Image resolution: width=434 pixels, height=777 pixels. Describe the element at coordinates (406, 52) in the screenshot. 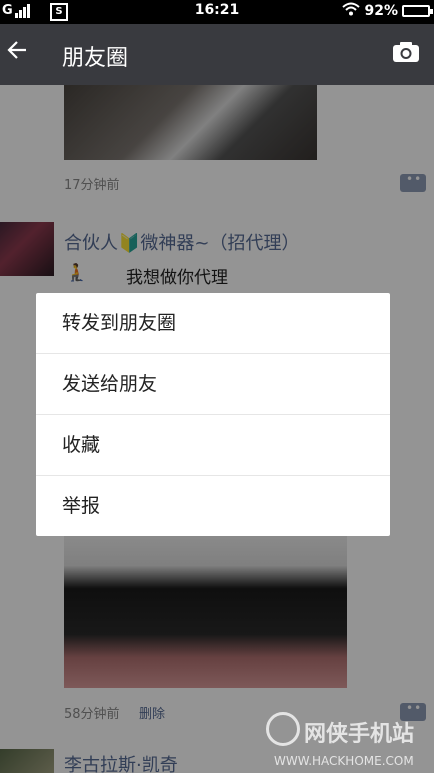

I see `camera-icon` at that location.